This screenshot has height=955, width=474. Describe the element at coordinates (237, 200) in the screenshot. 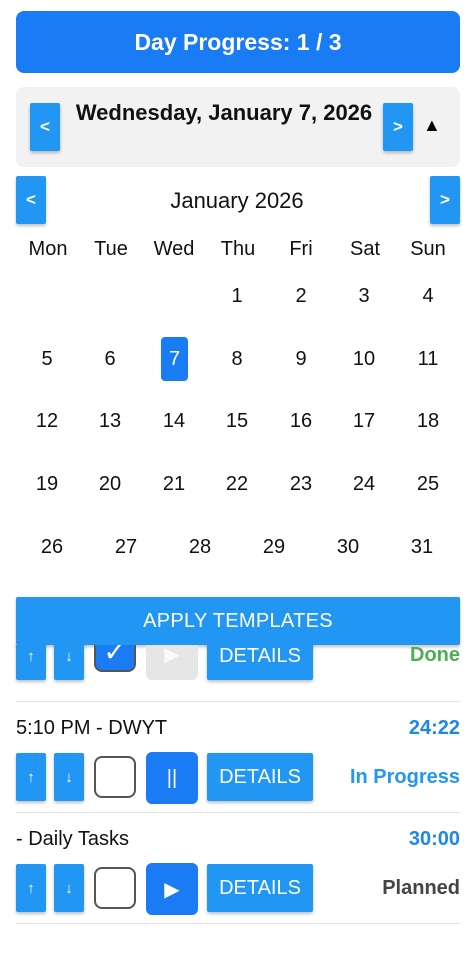

I see `calendar-month-label: January 2026` at that location.